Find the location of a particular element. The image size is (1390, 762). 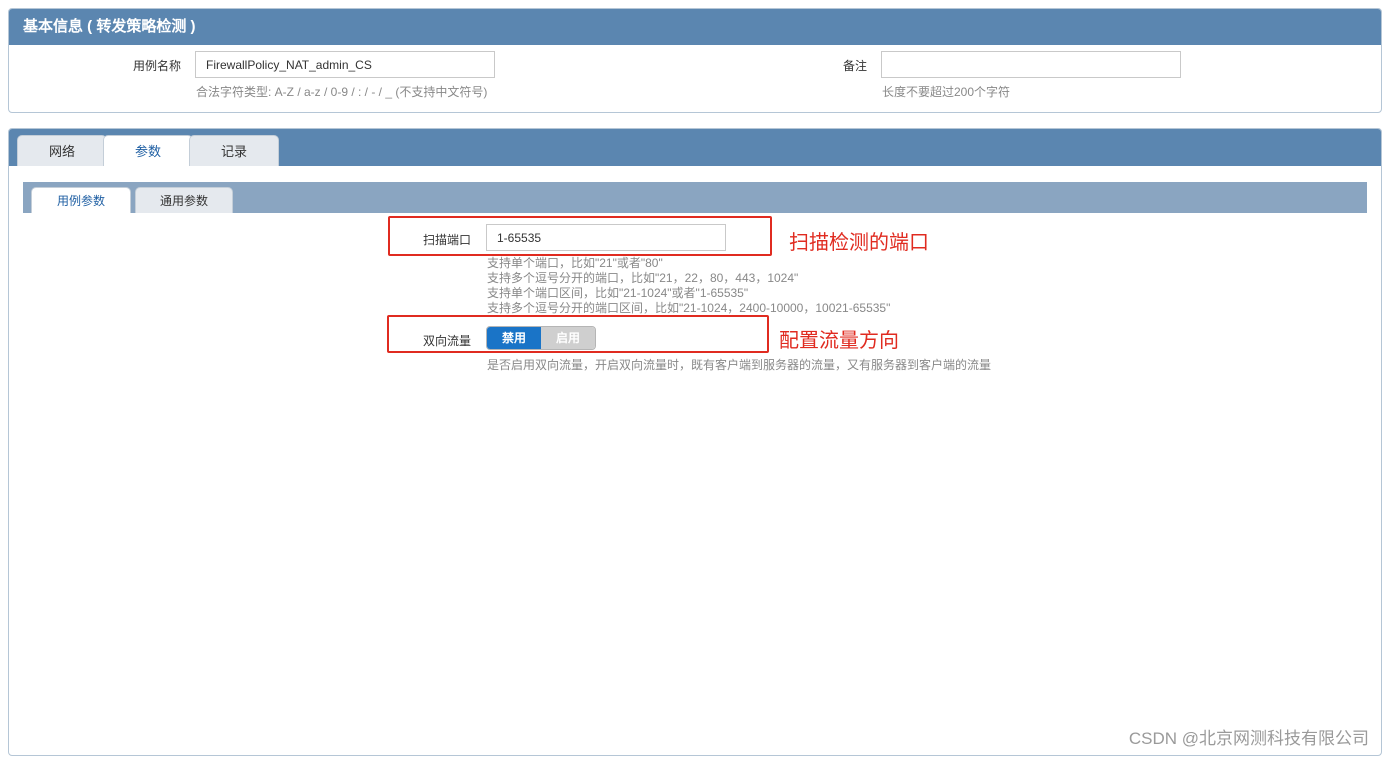

bidirectional-toggle: 禁用 启用 is located at coordinates (541, 338).